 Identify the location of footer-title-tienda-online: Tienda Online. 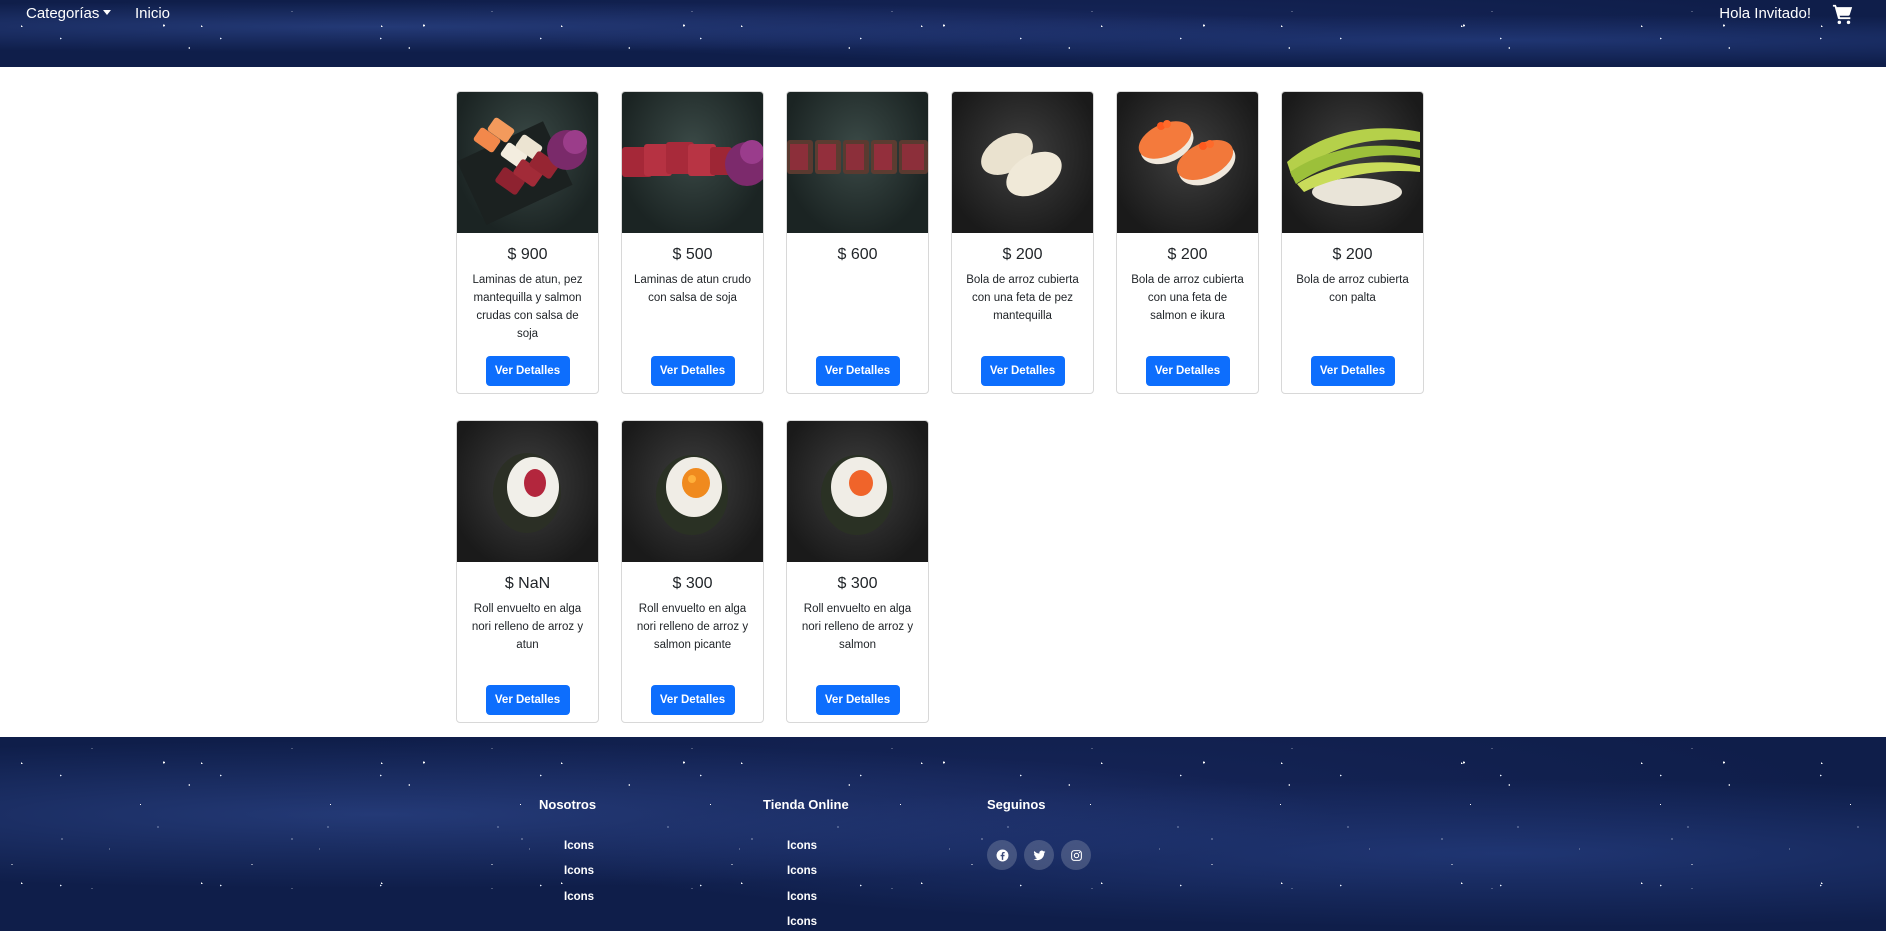
(806, 804).